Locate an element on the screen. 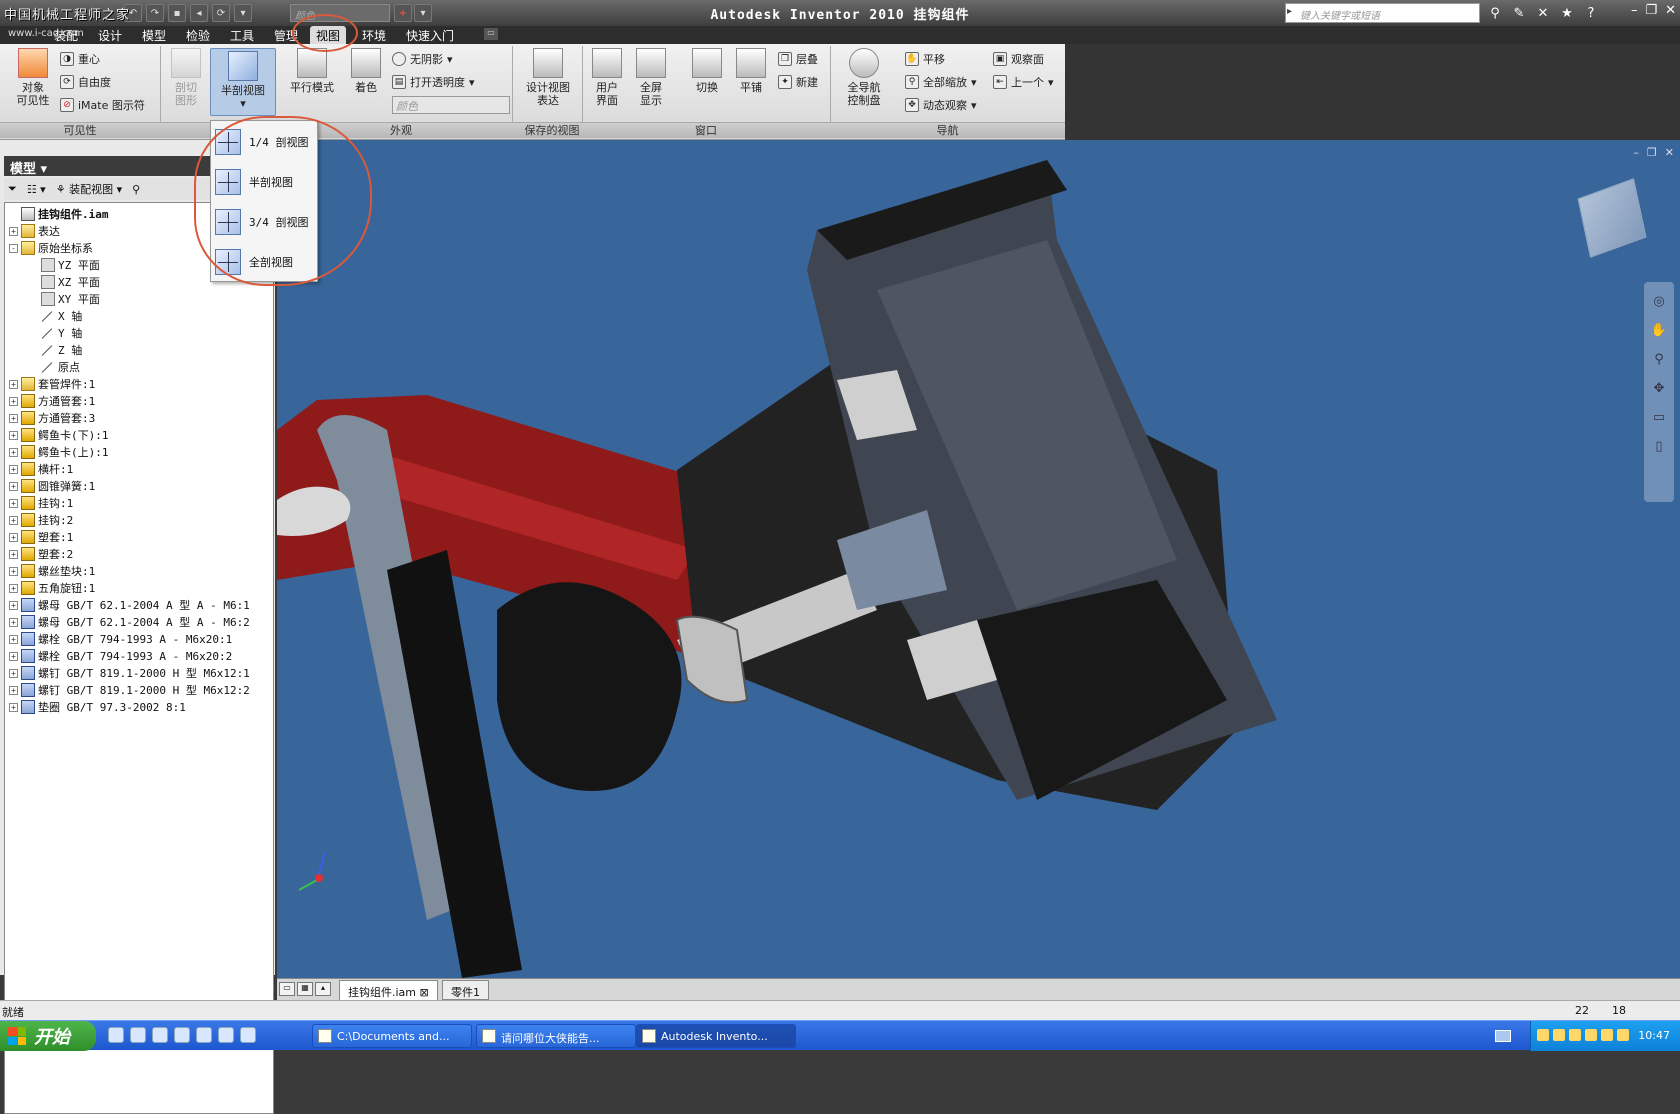 Image resolution: width=1680 pixels, height=1114 pixels. tree-node: + 螺母 GB/T 62.1-2004 A 型 A - M6:1 is located at coordinates (129, 605).